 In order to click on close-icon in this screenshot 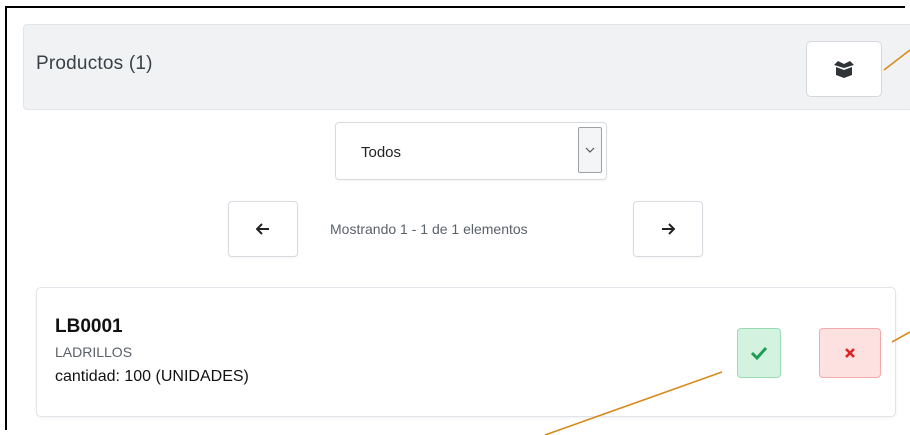, I will do `click(850, 353)`.